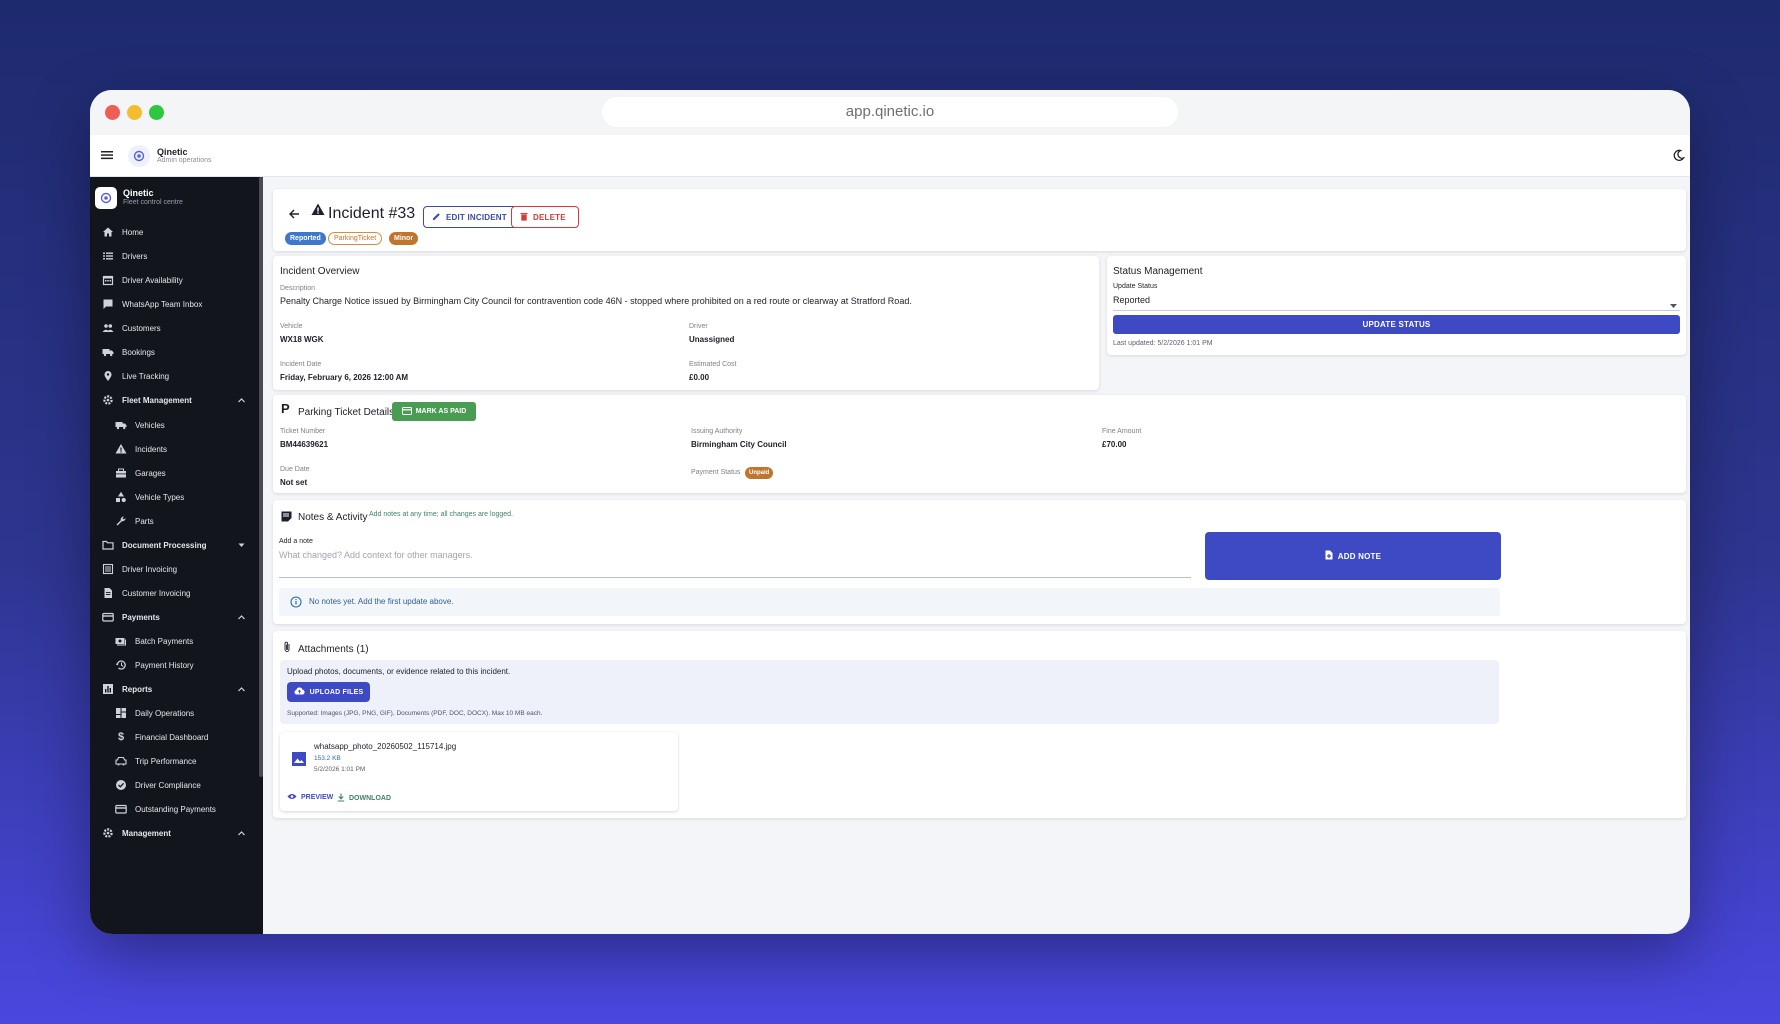 This screenshot has height=1024, width=1780. I want to click on sidebar-item-vehicles: Vehicles, so click(174, 425).